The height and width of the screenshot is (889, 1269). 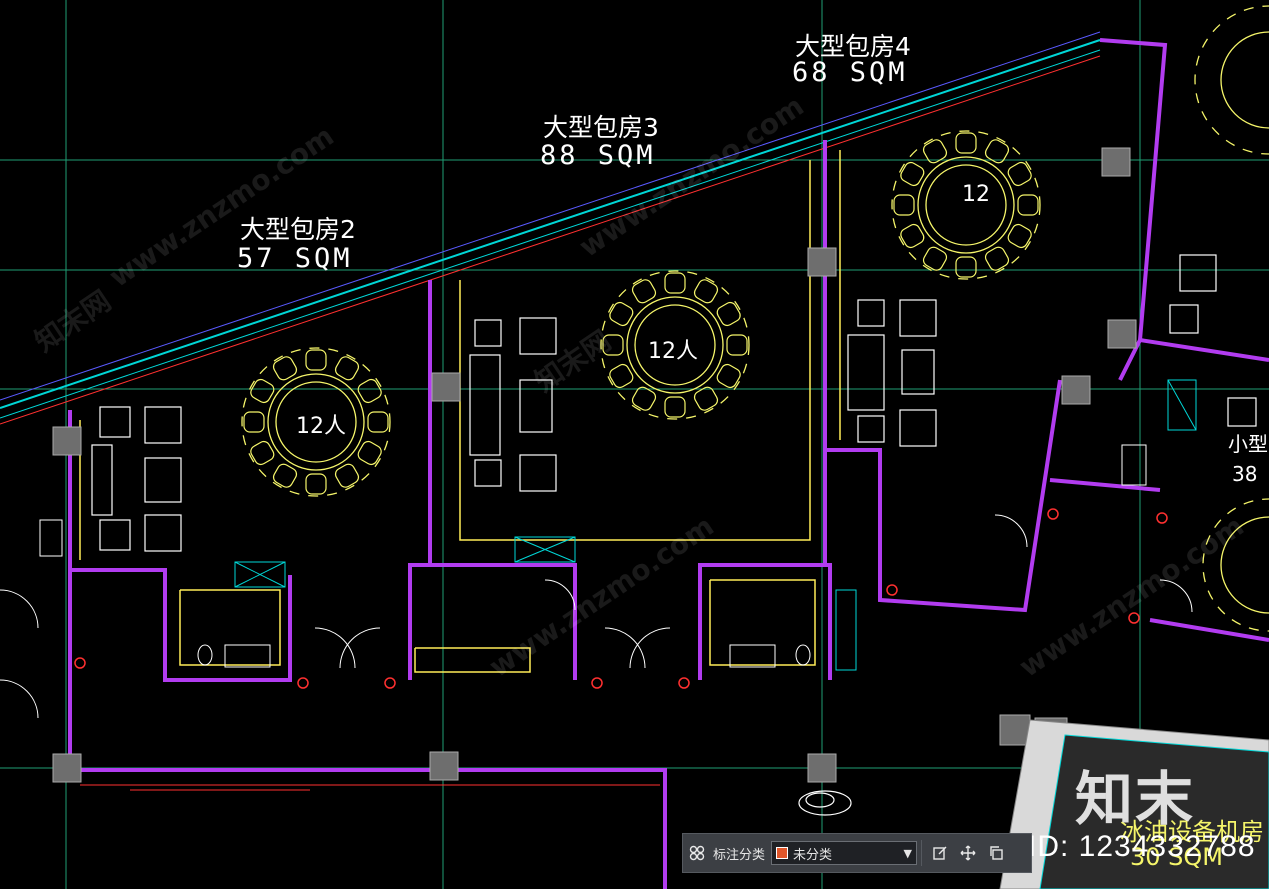 I want to click on category-select: 未分类 ▼, so click(x=844, y=853).